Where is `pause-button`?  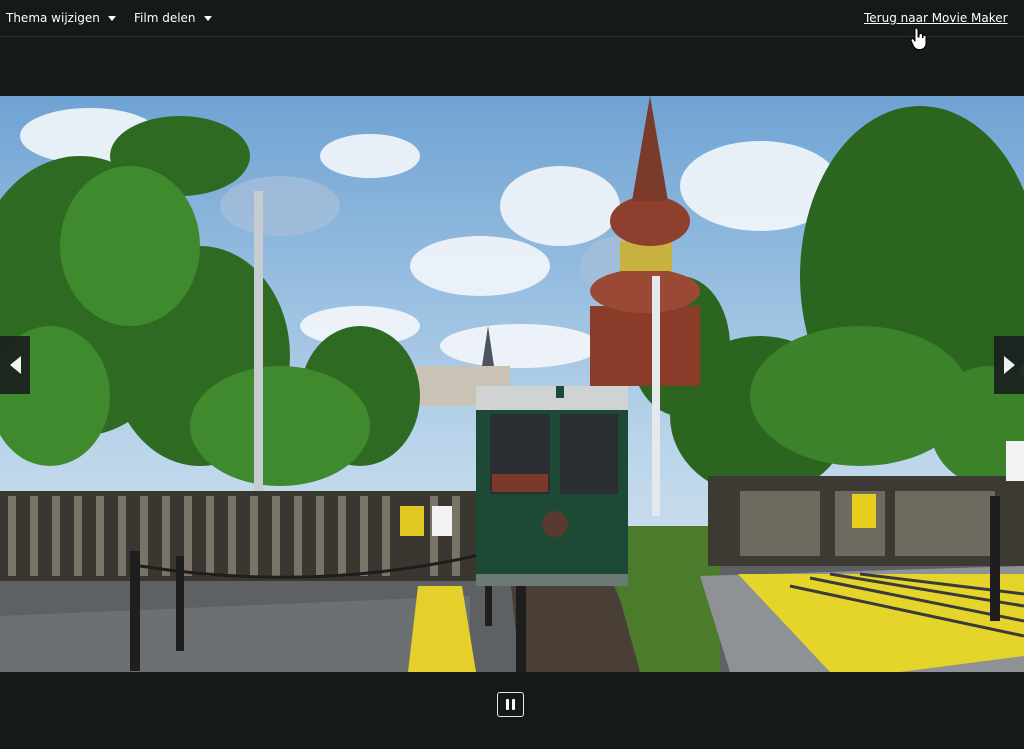 pause-button is located at coordinates (510, 704).